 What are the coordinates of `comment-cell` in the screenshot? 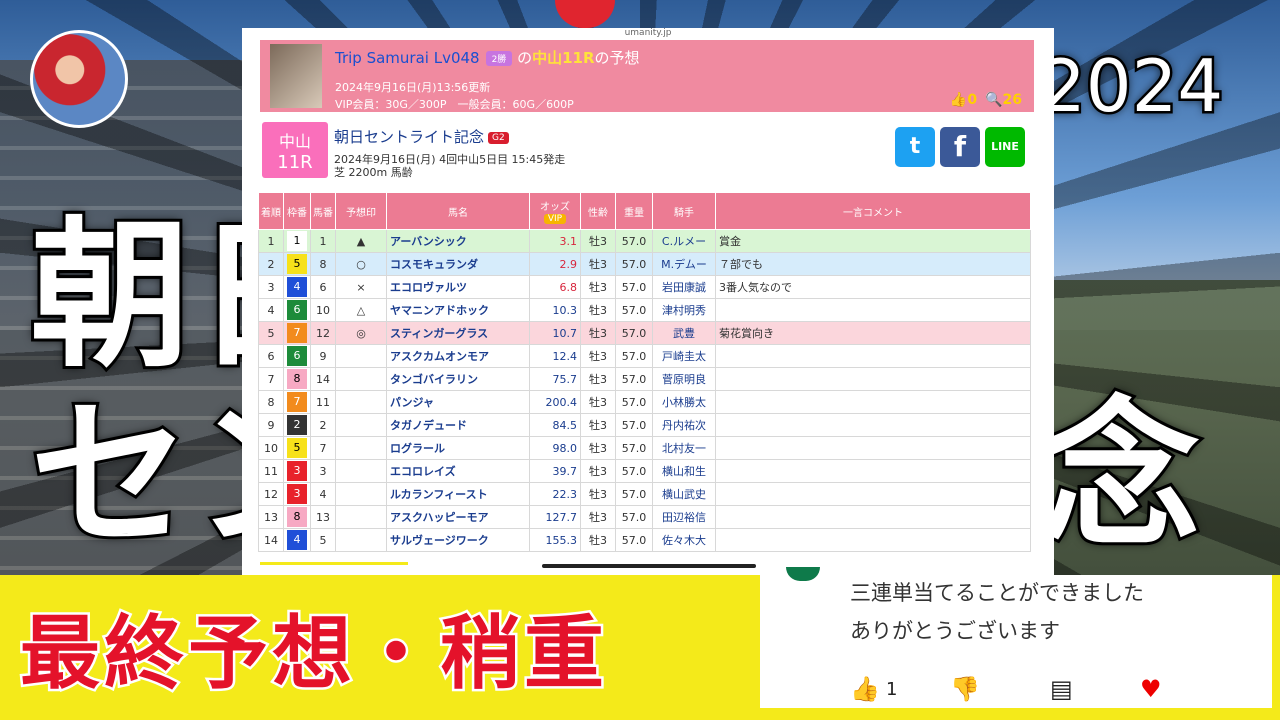 It's located at (873, 517).